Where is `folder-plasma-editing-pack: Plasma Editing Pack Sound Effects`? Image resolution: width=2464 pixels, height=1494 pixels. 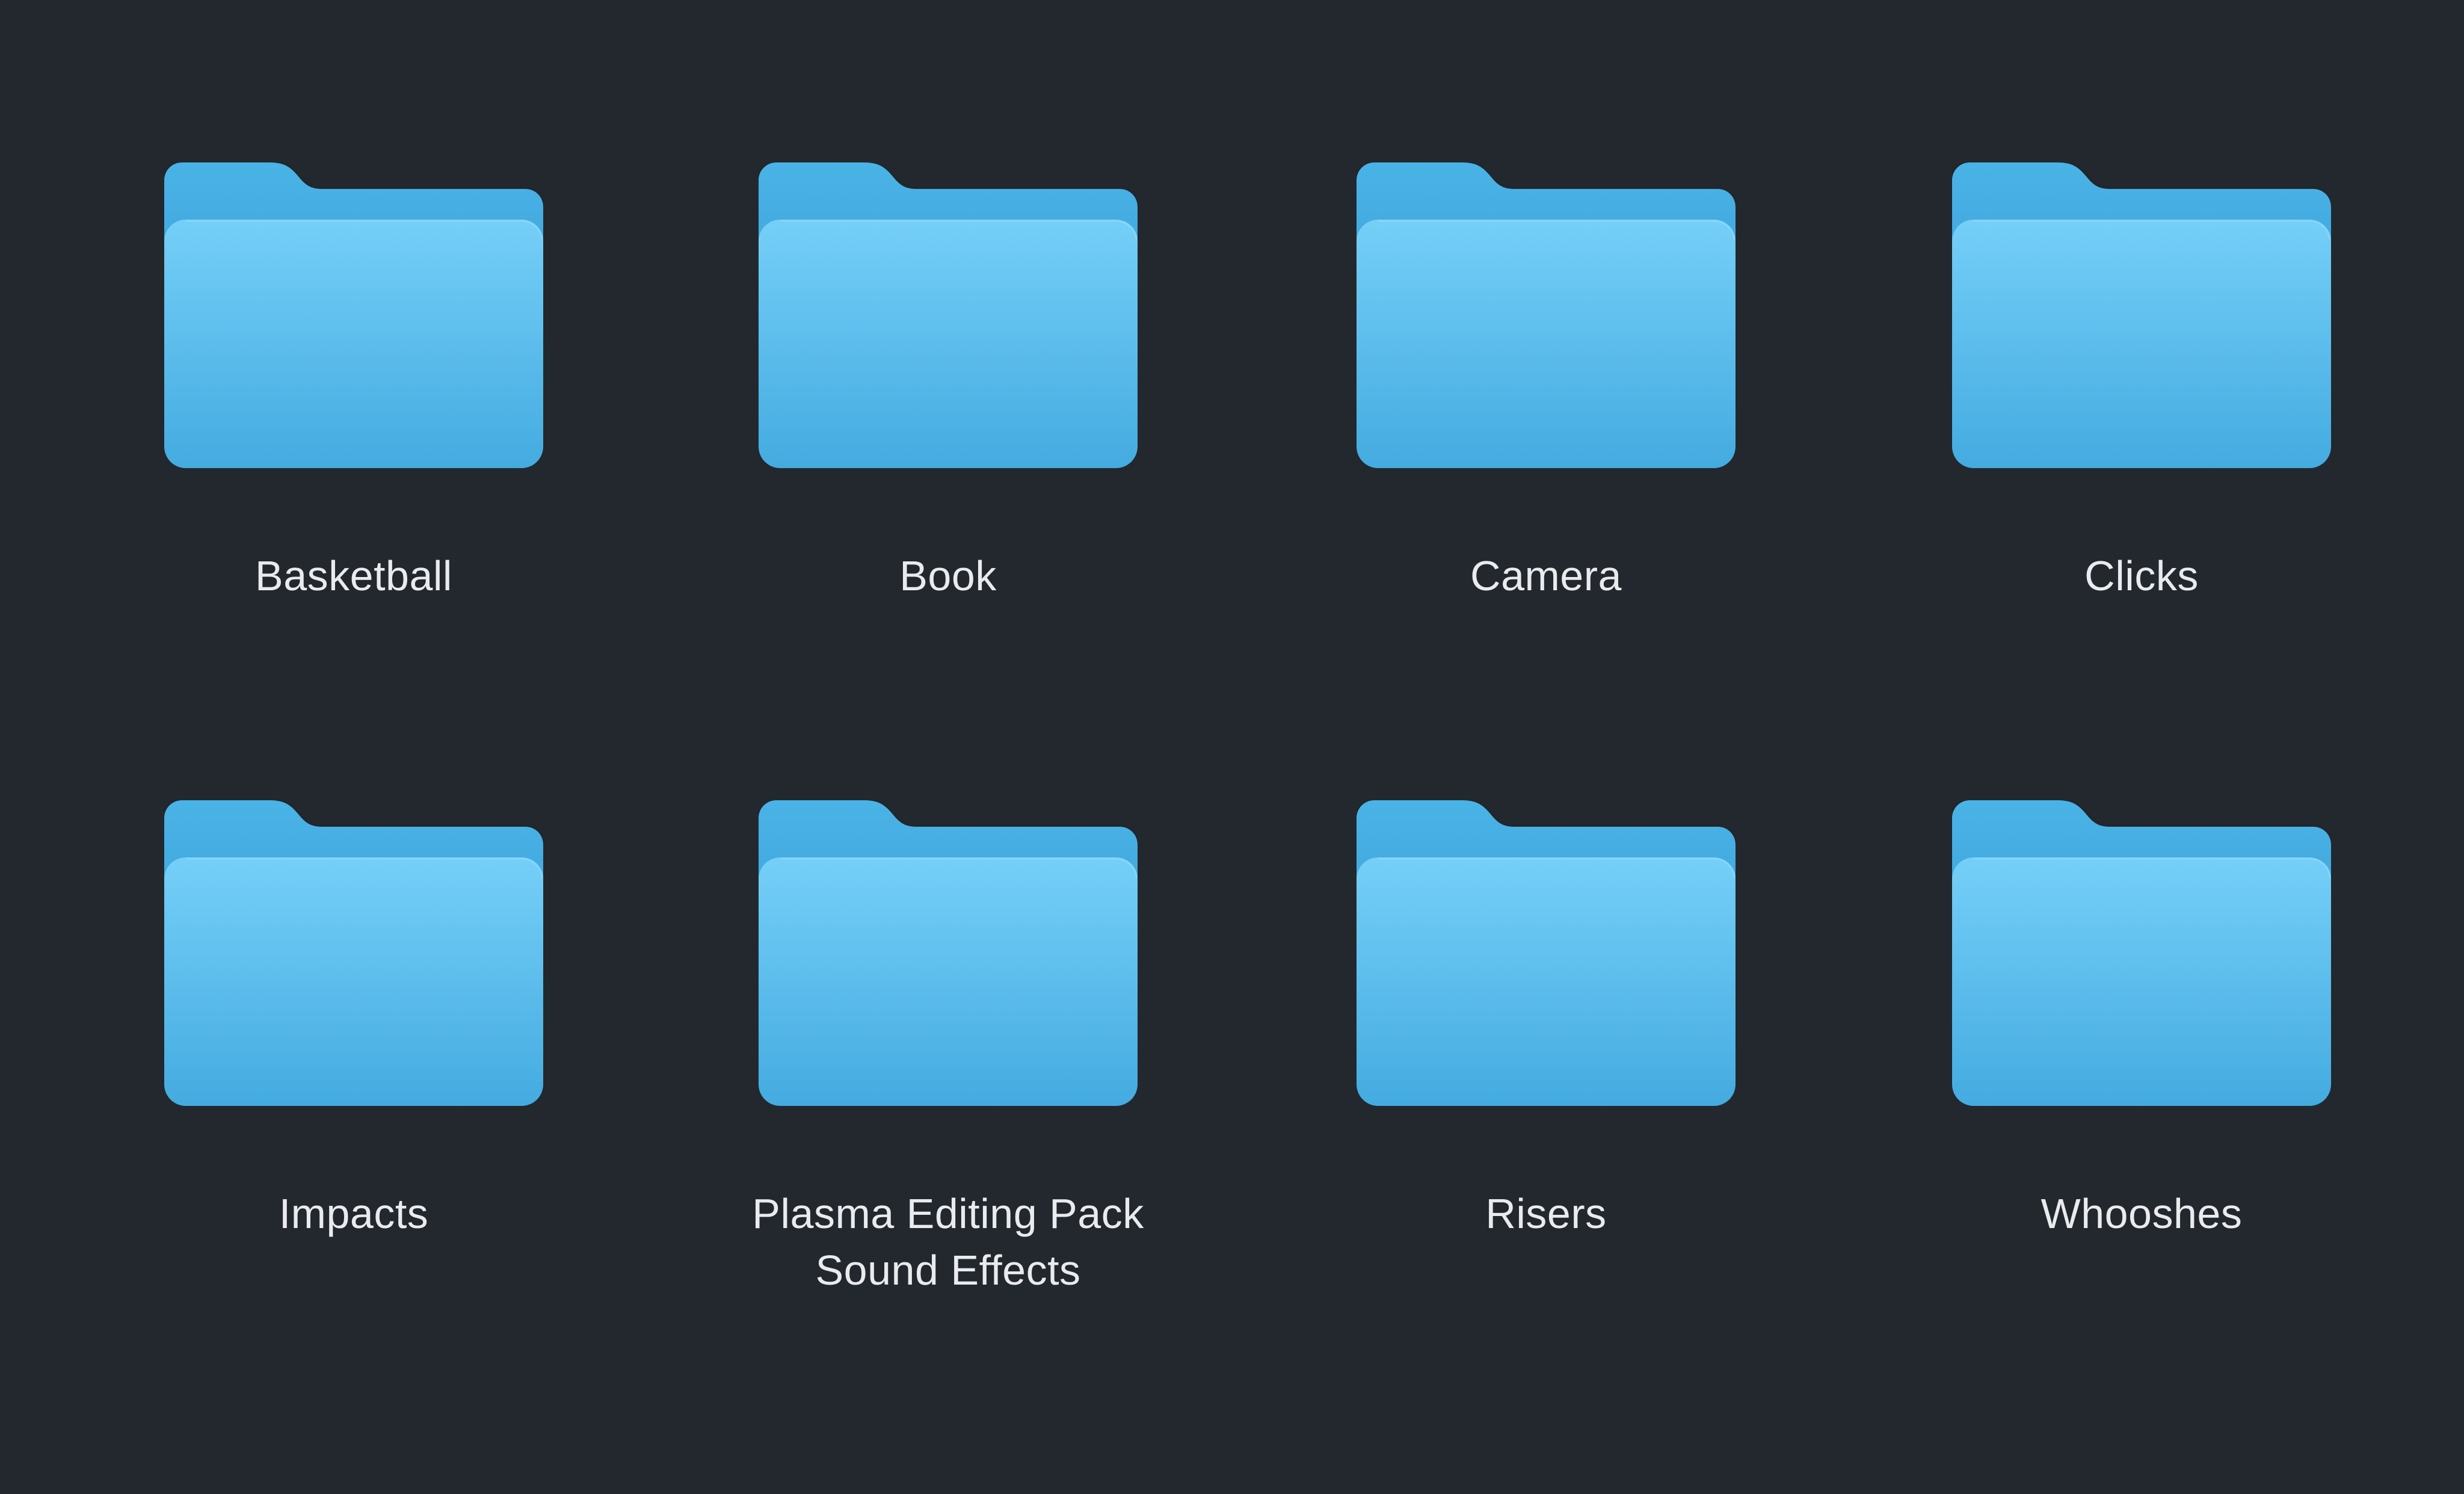 folder-plasma-editing-pack: Plasma Editing Pack Sound Effects is located at coordinates (948, 1071).